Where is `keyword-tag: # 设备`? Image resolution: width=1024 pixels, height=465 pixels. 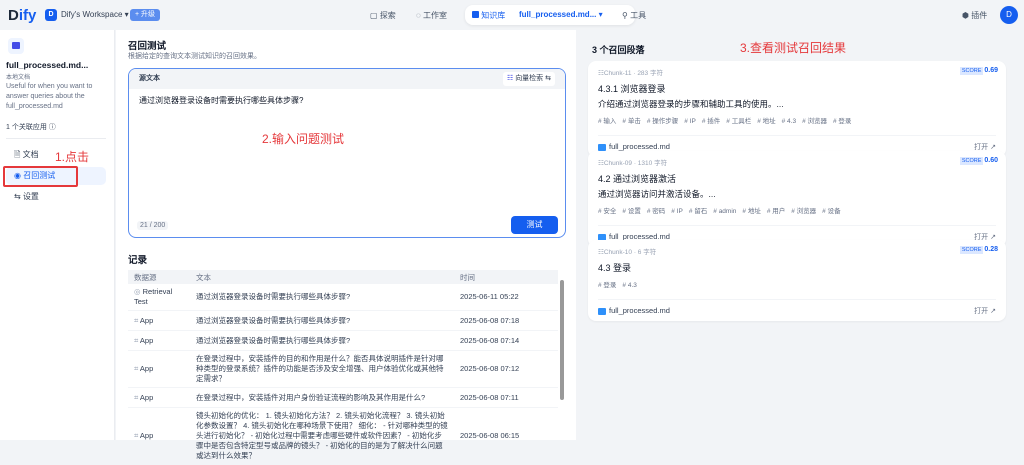
keyword-tag: # 设备 is located at coordinates (831, 211).